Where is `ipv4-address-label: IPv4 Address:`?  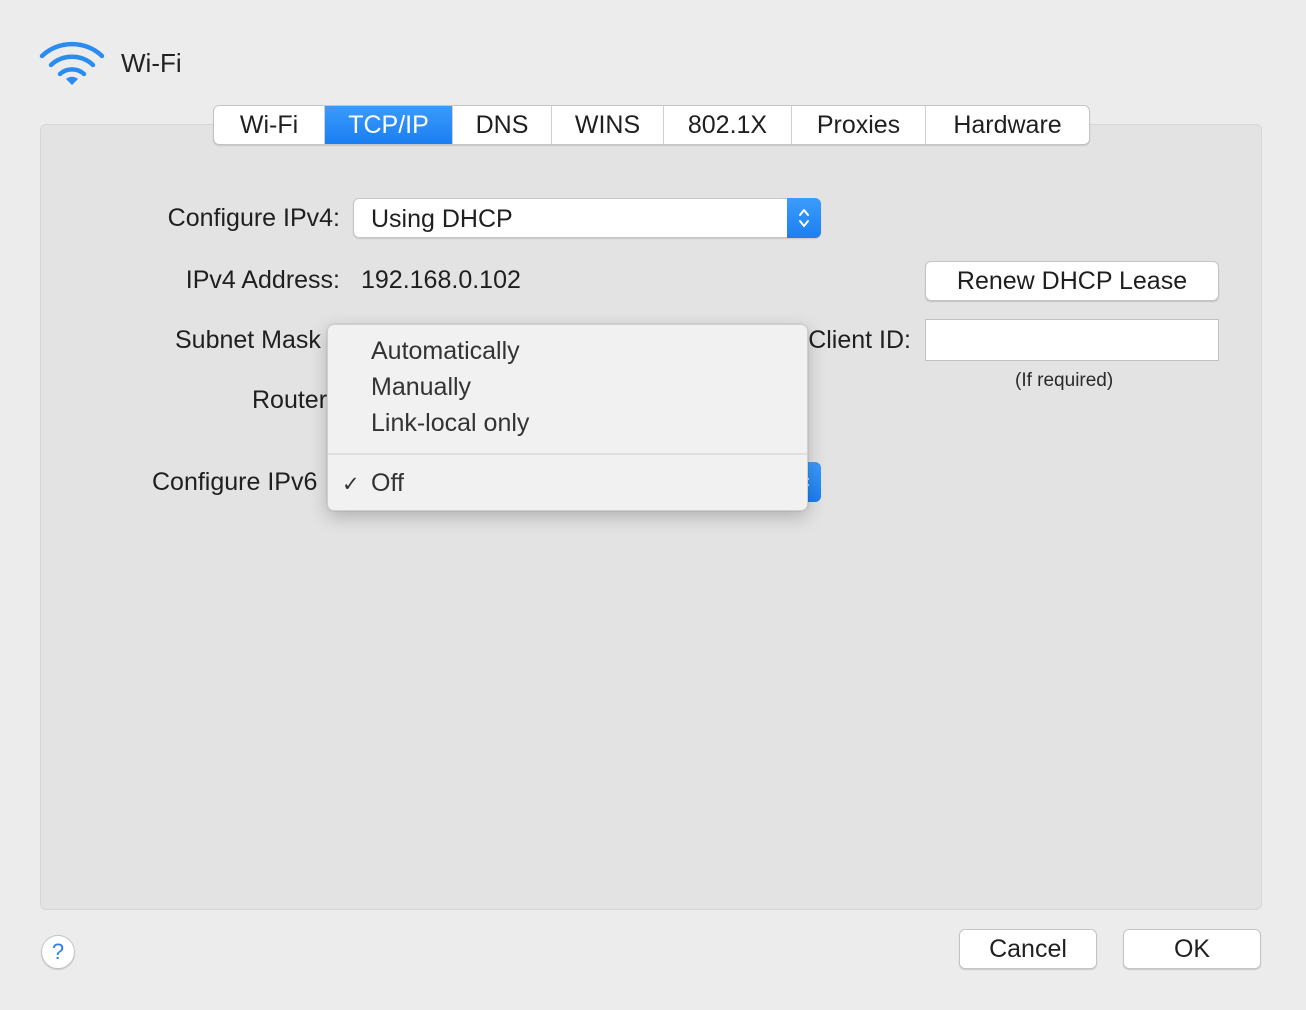 ipv4-address-label: IPv4 Address: is located at coordinates (262, 280).